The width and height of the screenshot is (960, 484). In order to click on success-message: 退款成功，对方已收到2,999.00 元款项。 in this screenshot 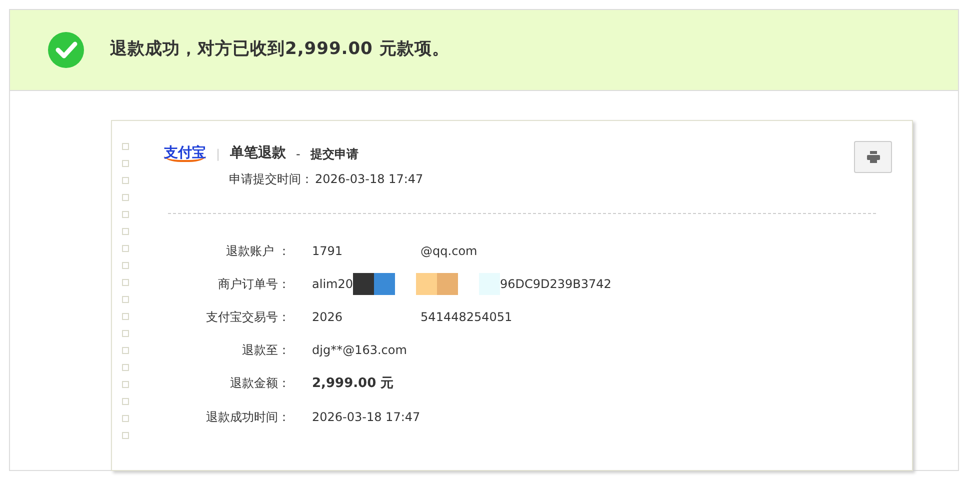, I will do `click(280, 50)`.